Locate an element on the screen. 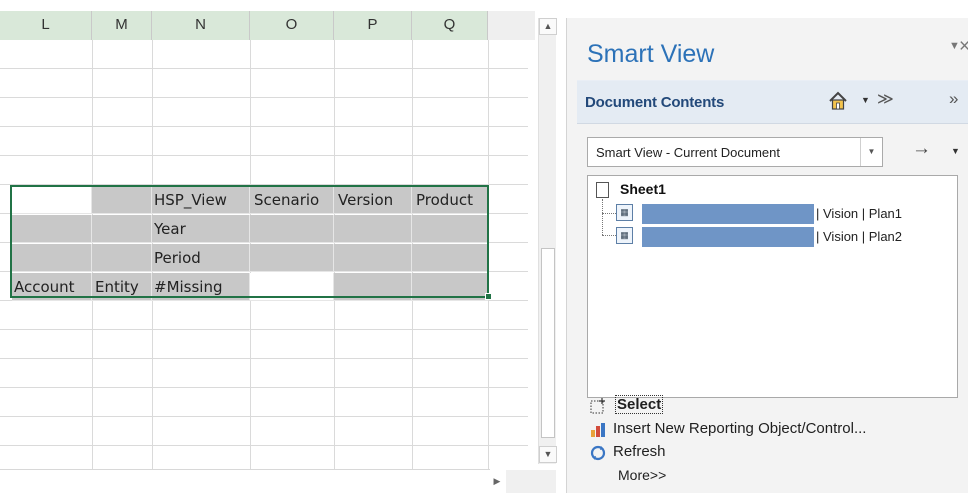 The height and width of the screenshot is (493, 968). tree-item-label: | Vision | Plan1 is located at coordinates (859, 213).